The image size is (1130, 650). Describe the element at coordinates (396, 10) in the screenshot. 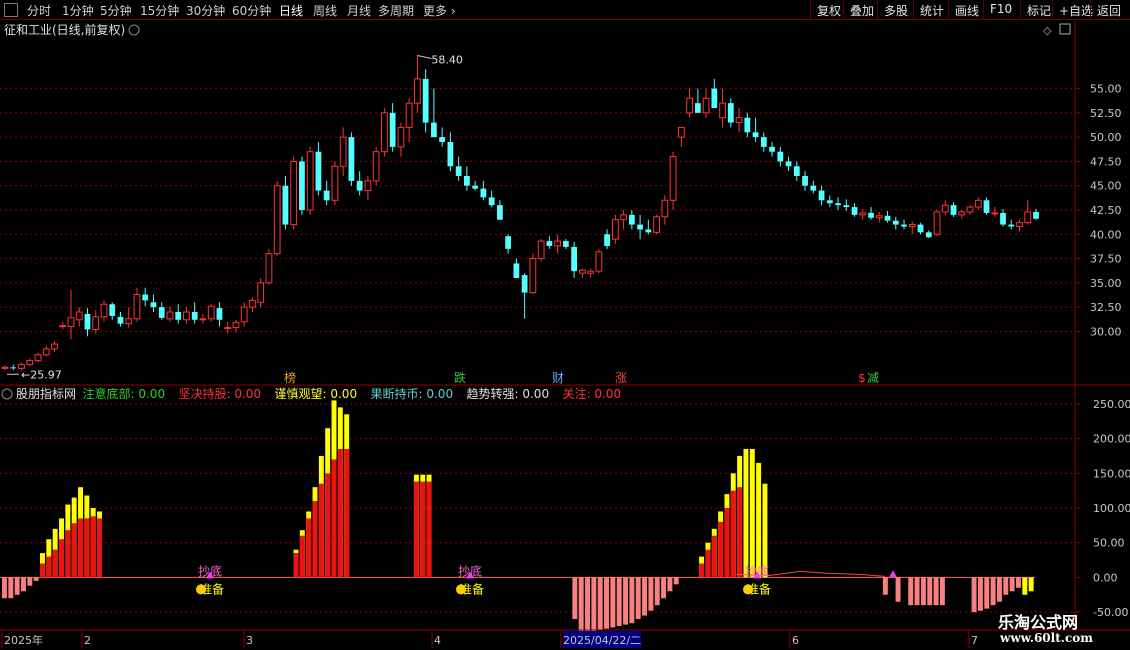

I see `period-tab-9: 多周期` at that location.